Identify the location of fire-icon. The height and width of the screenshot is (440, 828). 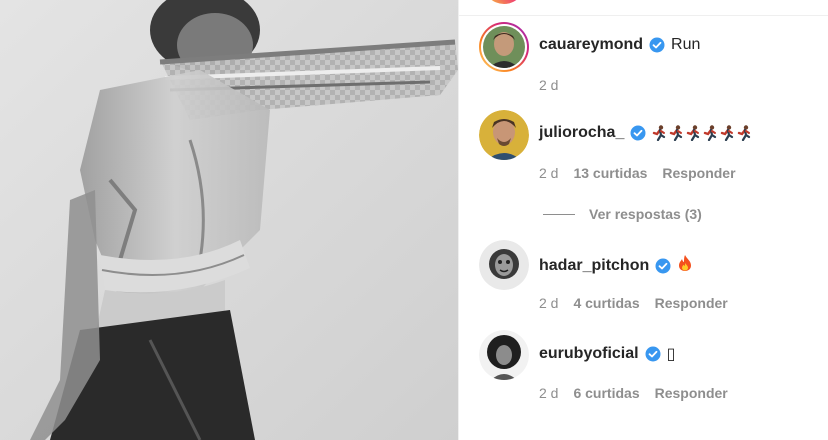
(685, 265).